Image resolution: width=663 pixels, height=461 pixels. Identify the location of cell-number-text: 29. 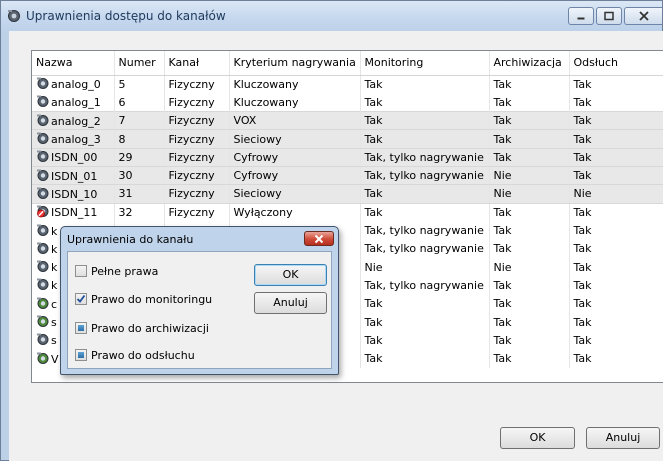
(125, 157).